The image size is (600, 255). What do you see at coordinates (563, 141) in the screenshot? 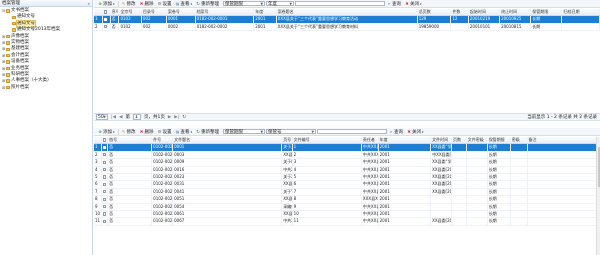
I see `column-header: 备注` at bounding box center [563, 141].